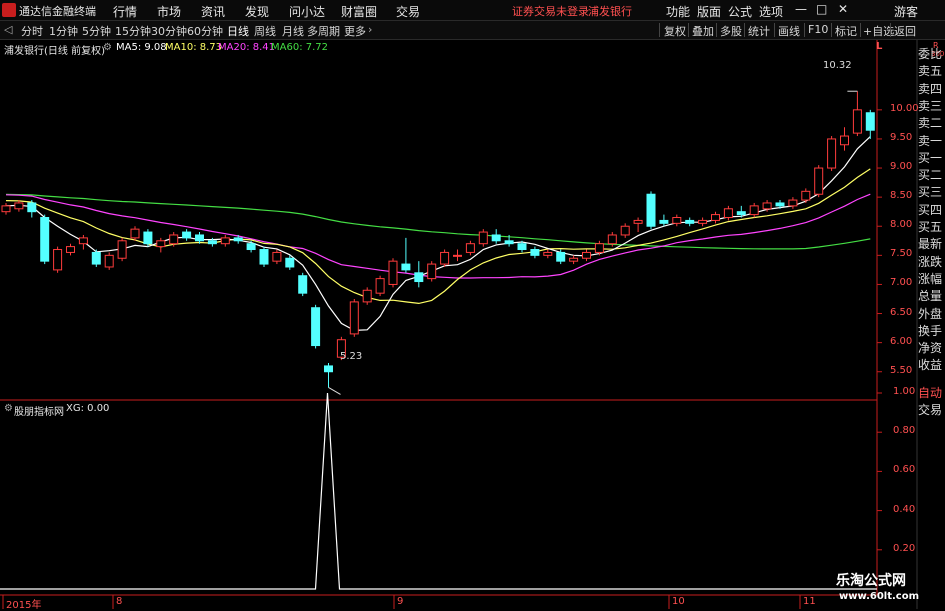 This screenshot has height=611, width=945. Describe the element at coordinates (904, 108) in the screenshot. I see `price-tick: 10.00` at that location.